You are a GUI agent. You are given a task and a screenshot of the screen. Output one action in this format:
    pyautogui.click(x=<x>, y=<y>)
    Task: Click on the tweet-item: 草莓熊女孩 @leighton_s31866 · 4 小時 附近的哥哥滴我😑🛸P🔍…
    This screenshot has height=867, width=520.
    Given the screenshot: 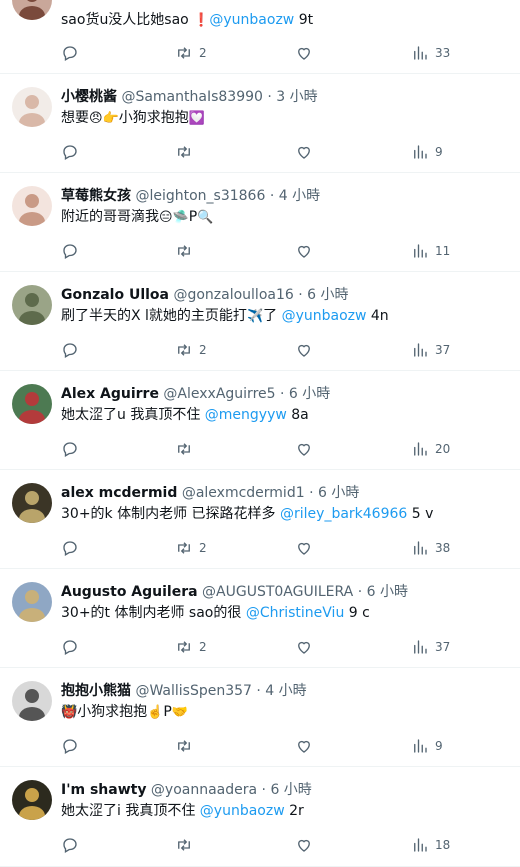 What is the action you would take?
    pyautogui.click(x=260, y=222)
    